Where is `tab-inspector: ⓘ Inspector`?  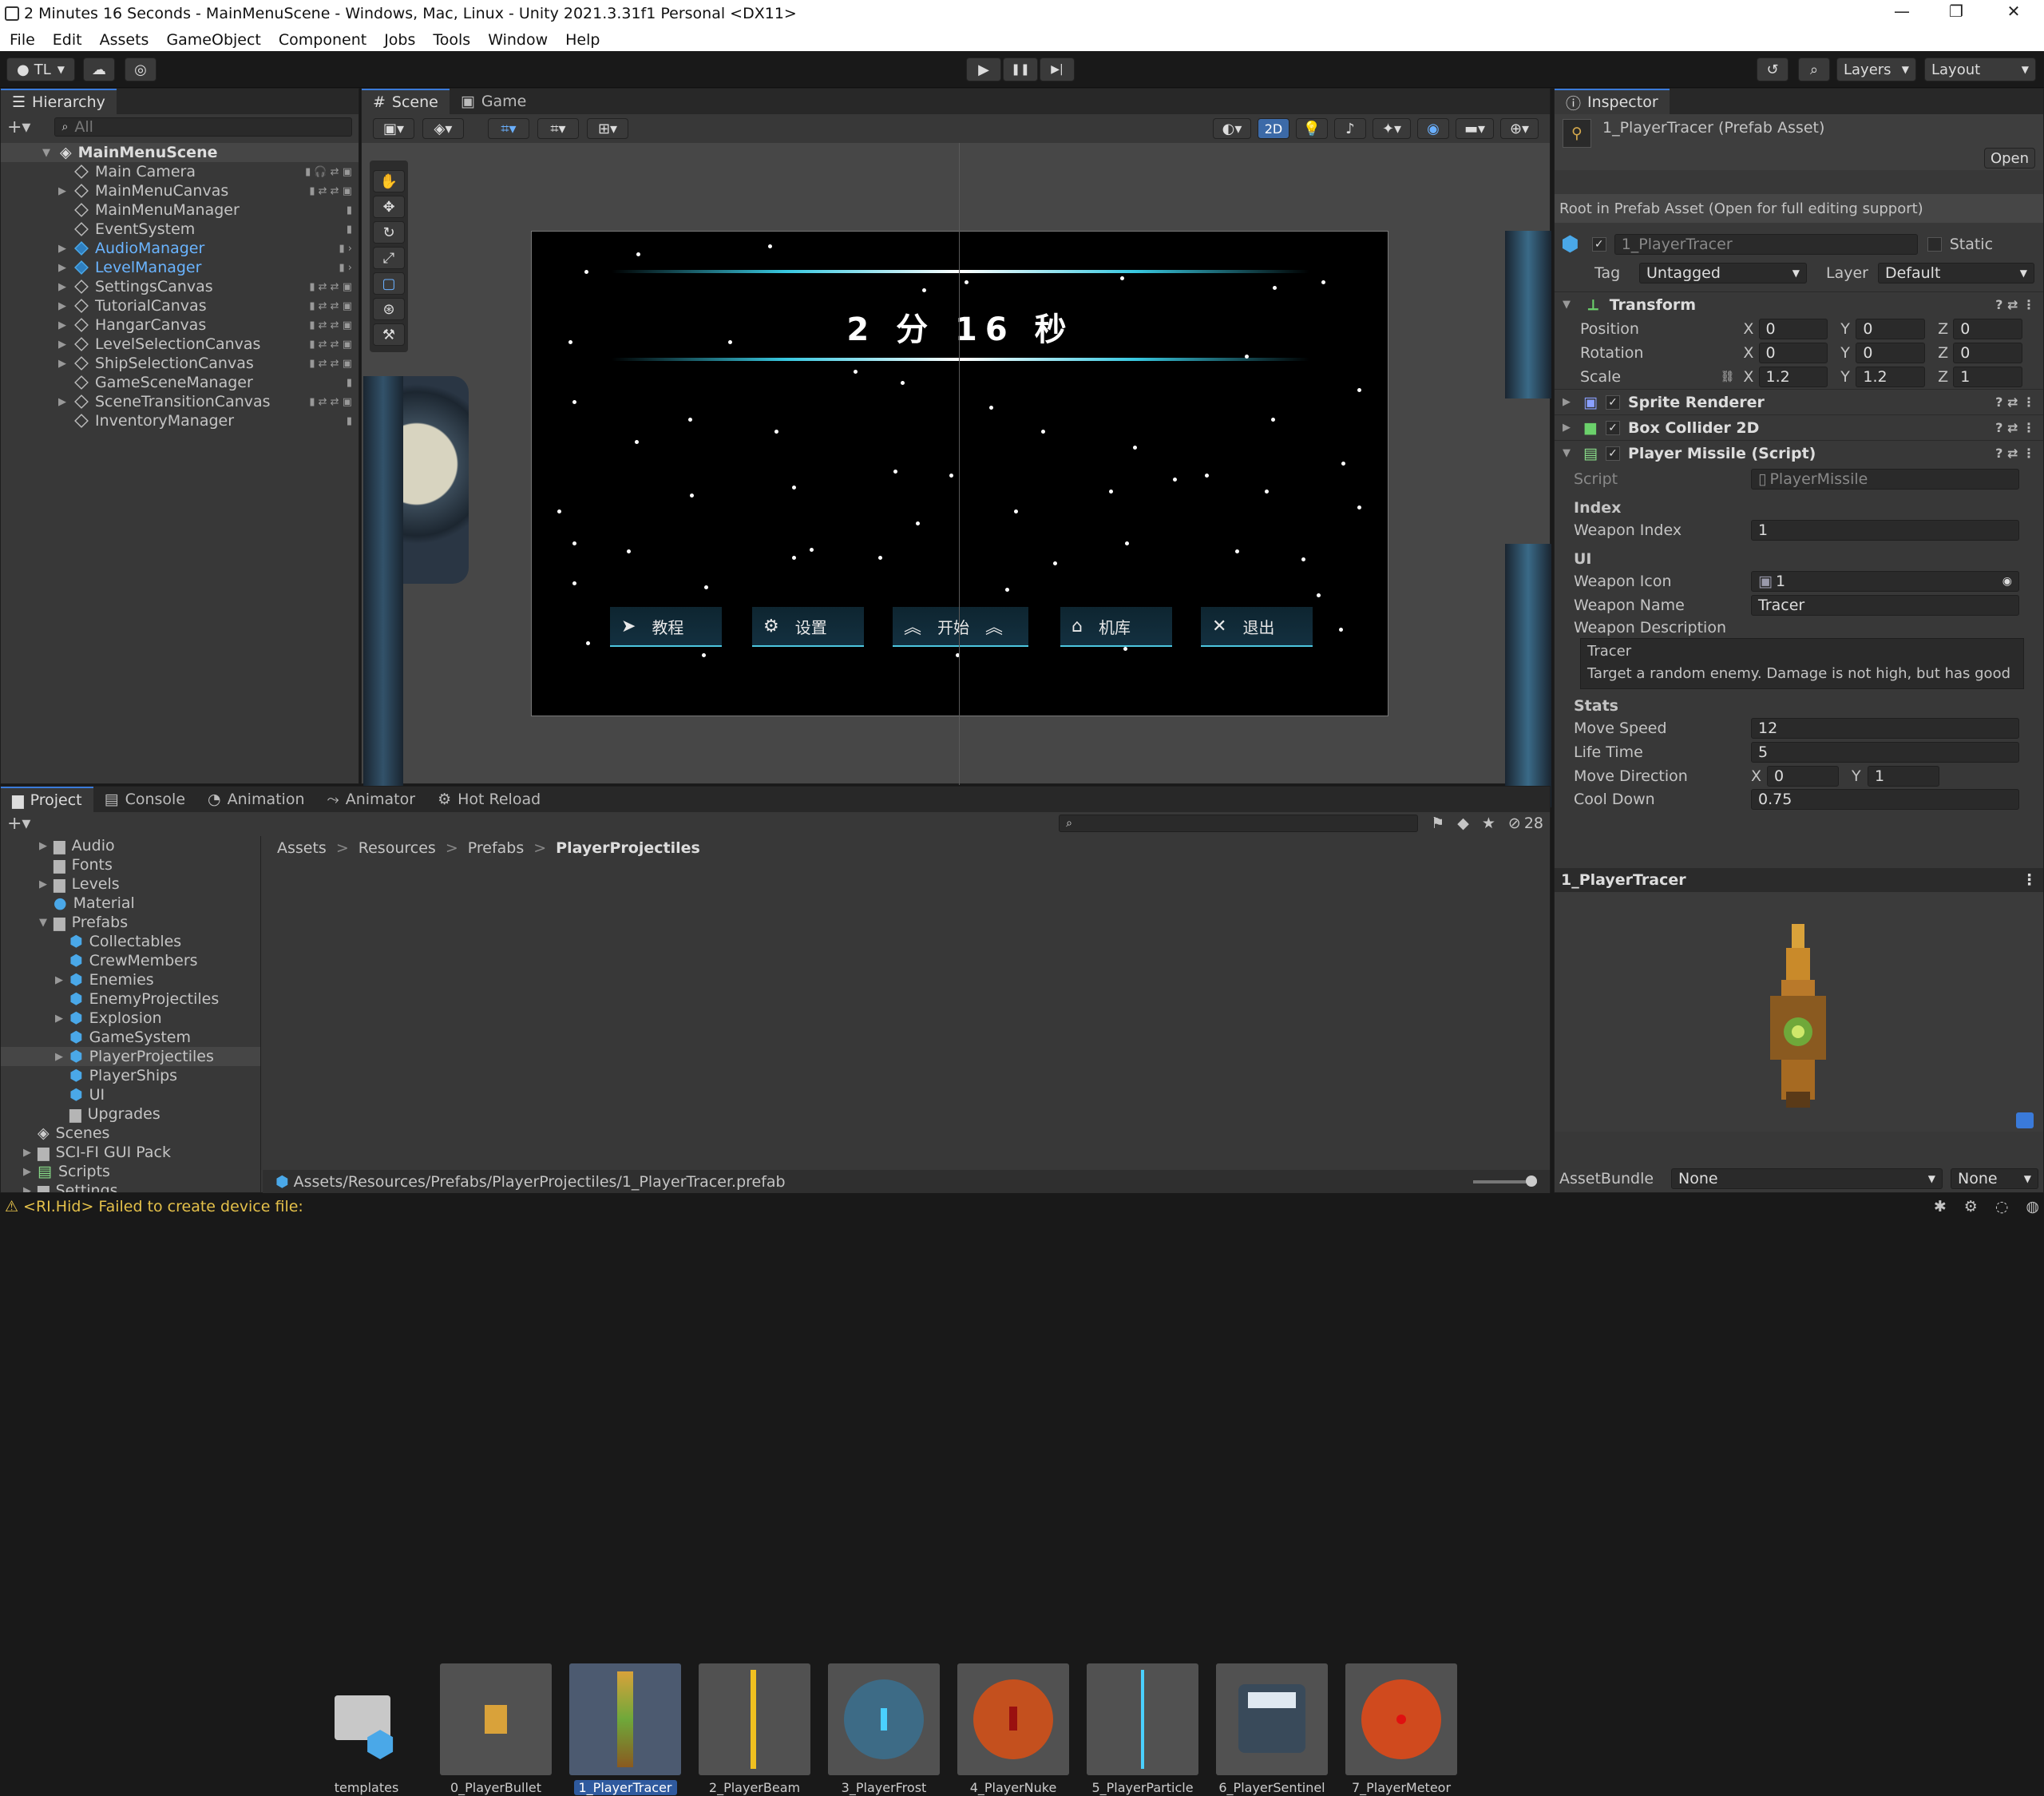
tab-inspector: ⓘ Inspector is located at coordinates (1612, 101).